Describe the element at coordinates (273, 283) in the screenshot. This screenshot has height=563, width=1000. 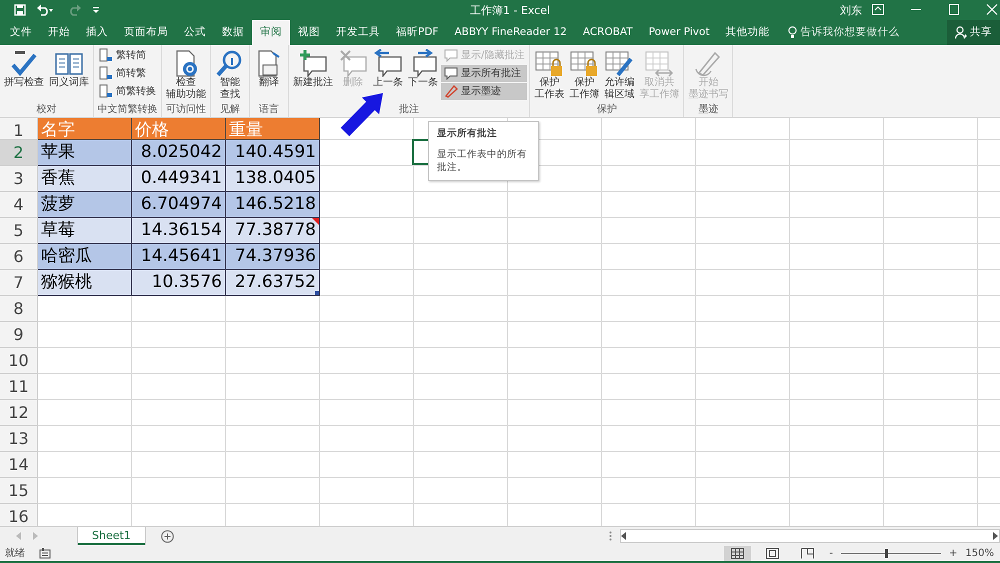
I see `table-cell: 27.63752` at that location.